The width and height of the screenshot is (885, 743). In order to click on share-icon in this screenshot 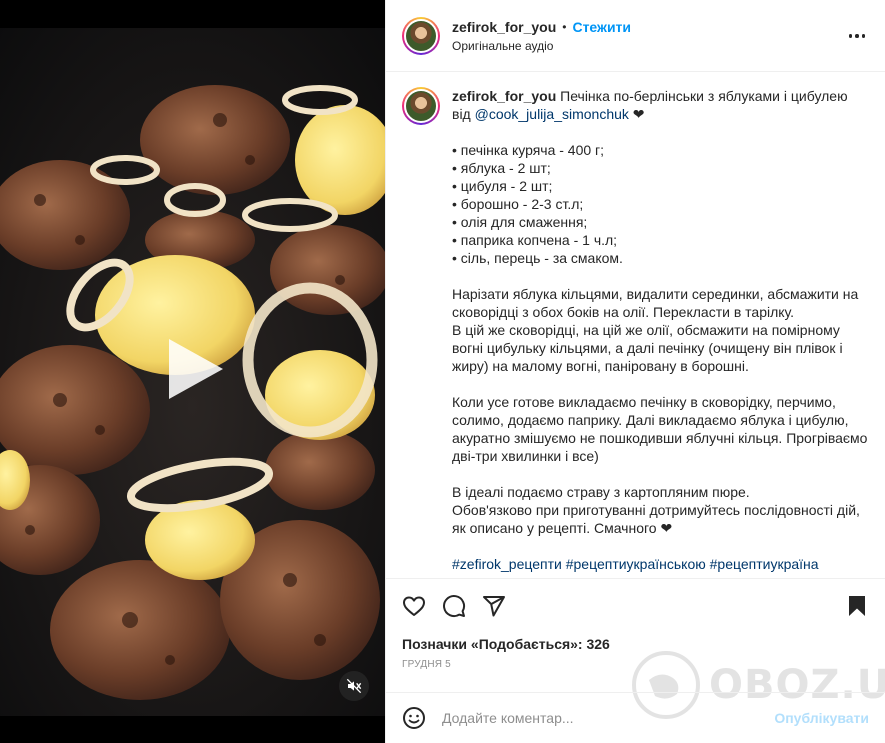, I will do `click(494, 606)`.